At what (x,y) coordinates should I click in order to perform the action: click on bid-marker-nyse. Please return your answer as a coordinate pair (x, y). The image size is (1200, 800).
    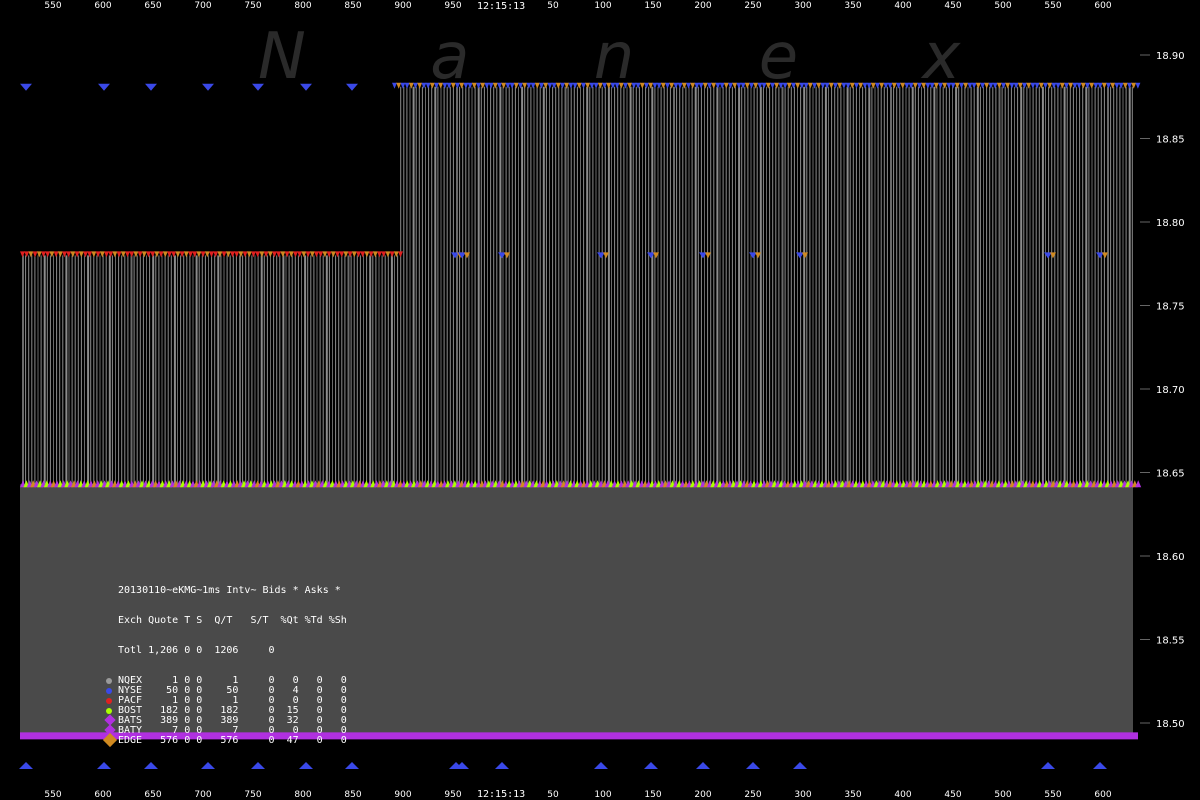
    Looking at the image, I should click on (208, 765).